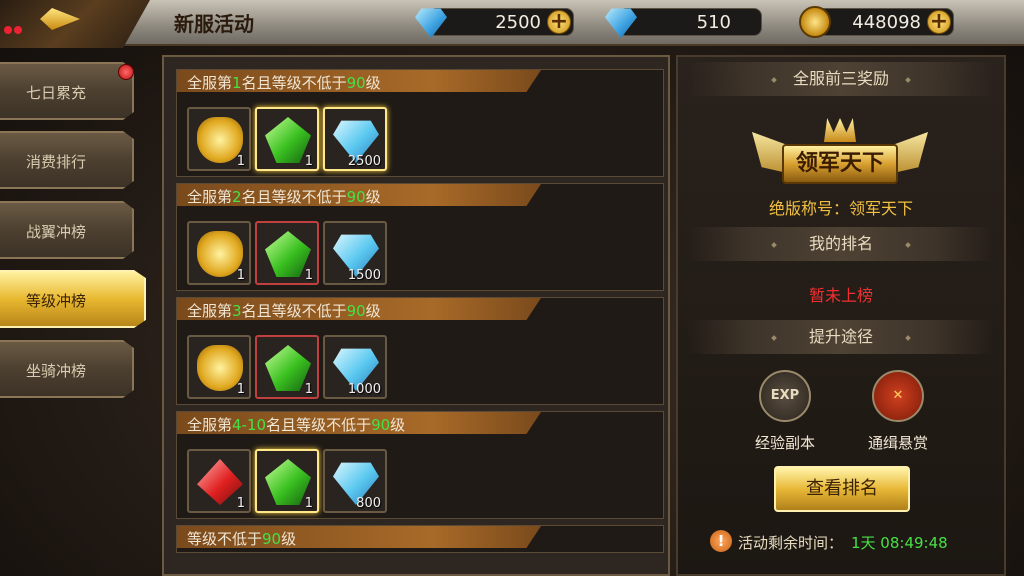 The width and height of the screenshot is (1024, 576). Describe the element at coordinates (840, 208) in the screenshot. I see `exclusive-title-text: 绝版称号：领军天下` at that location.